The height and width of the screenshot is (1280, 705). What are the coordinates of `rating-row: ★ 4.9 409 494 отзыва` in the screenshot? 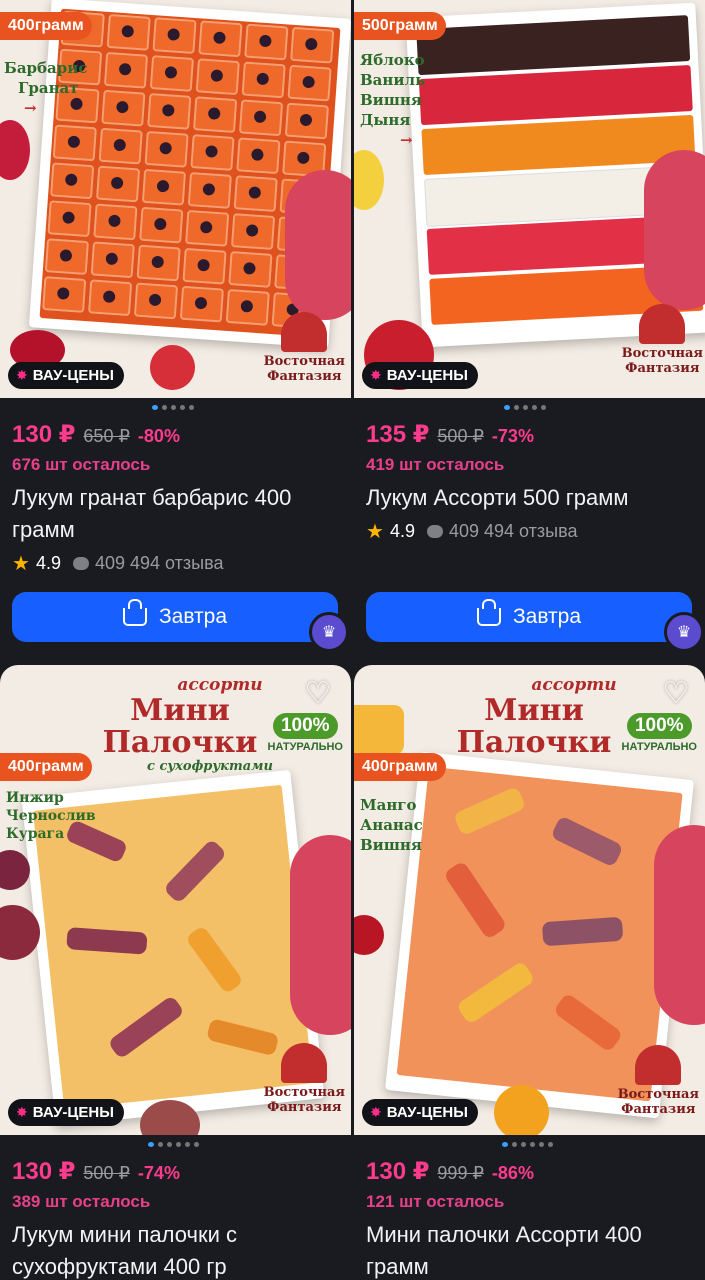 It's located at (117, 563).